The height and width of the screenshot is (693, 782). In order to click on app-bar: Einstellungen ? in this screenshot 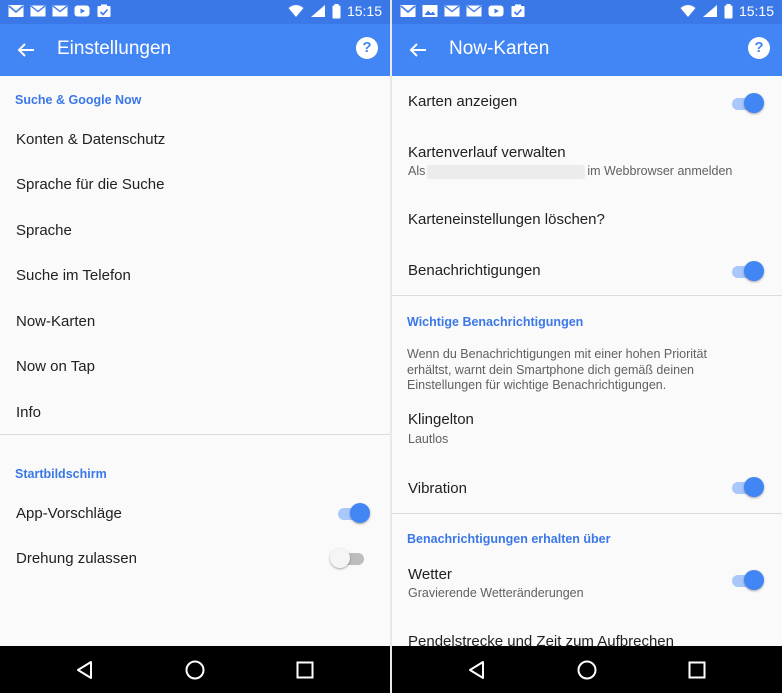, I will do `click(195, 50)`.